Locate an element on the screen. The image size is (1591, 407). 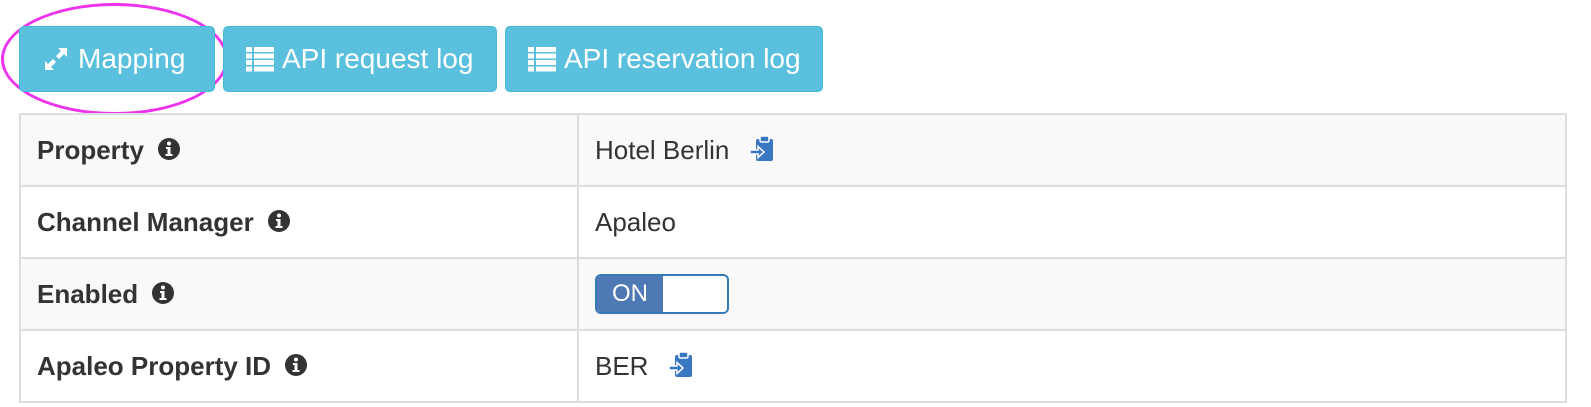
enabled-value-cell: ON is located at coordinates (1072, 294).